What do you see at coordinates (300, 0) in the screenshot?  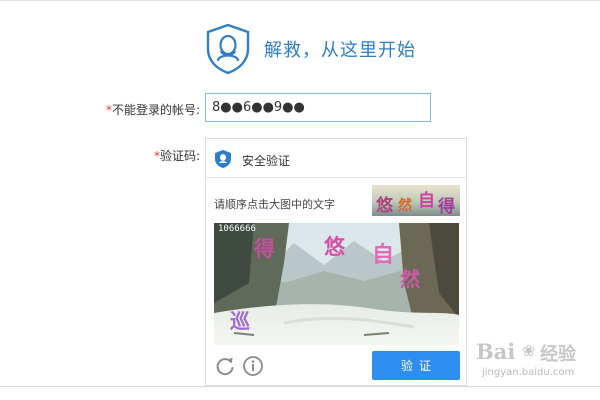 I see `frame-top-border` at bounding box center [300, 0].